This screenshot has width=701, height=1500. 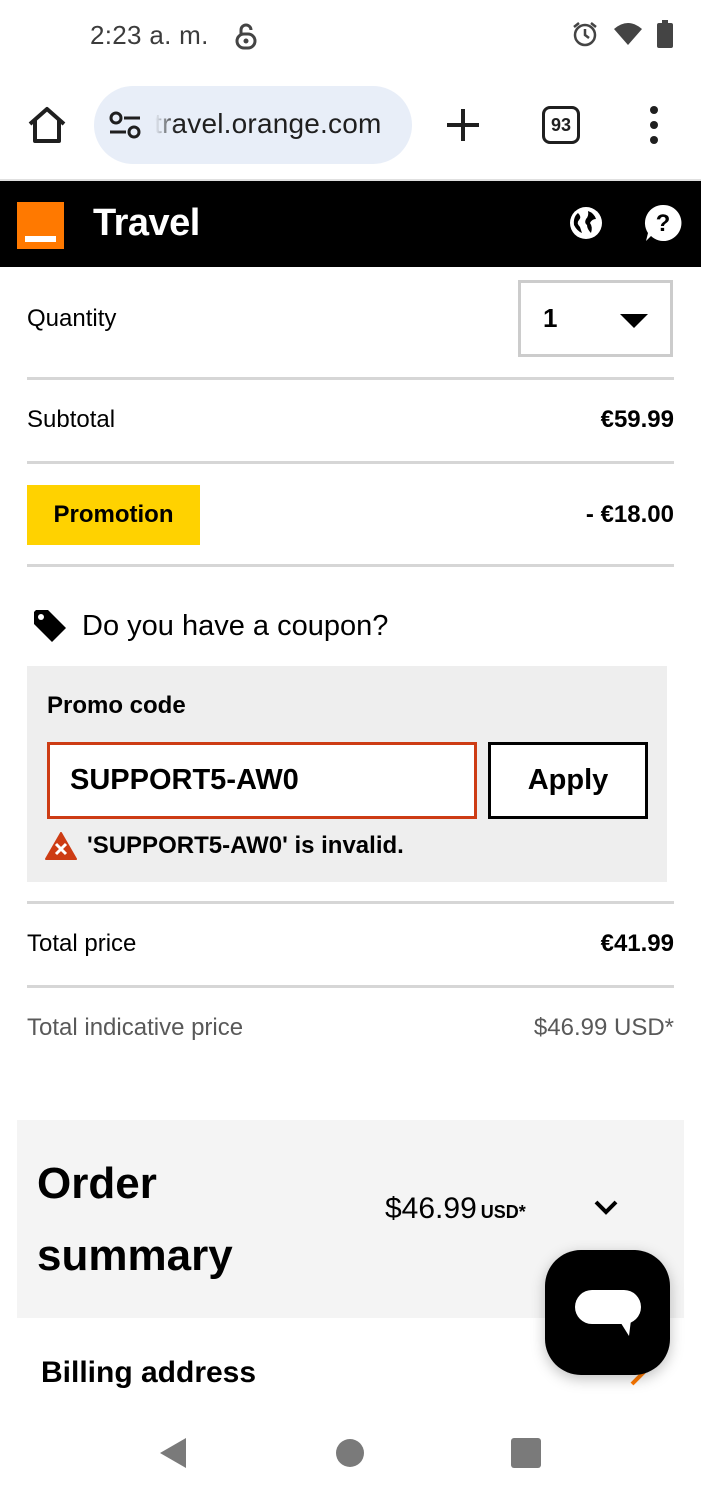 What do you see at coordinates (262, 780) in the screenshot?
I see `promo-code-input` at bounding box center [262, 780].